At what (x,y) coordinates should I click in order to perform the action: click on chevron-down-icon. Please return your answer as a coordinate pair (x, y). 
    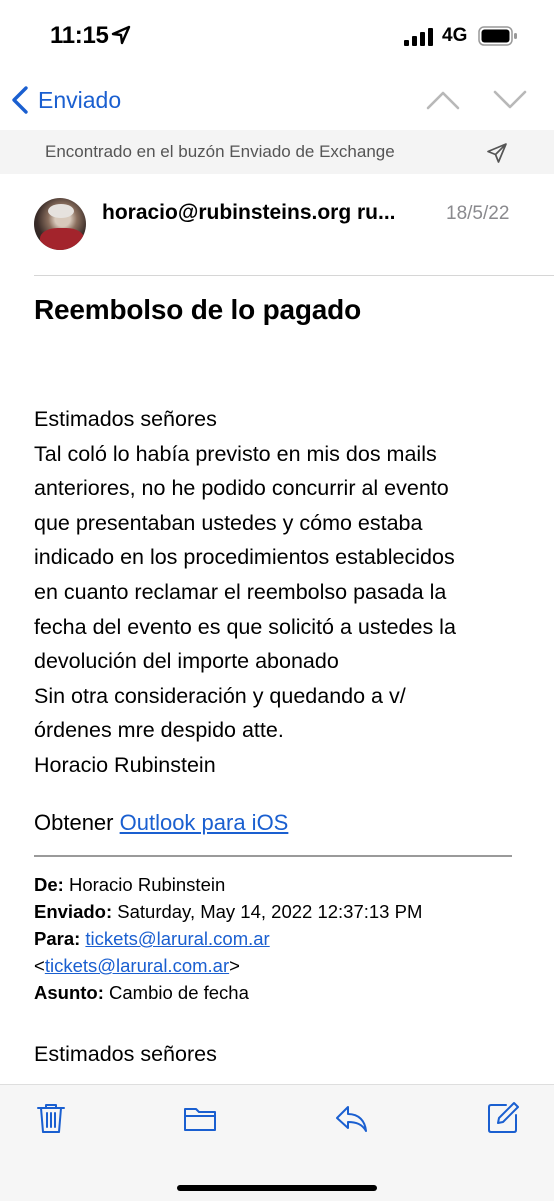
    Looking at the image, I should click on (510, 100).